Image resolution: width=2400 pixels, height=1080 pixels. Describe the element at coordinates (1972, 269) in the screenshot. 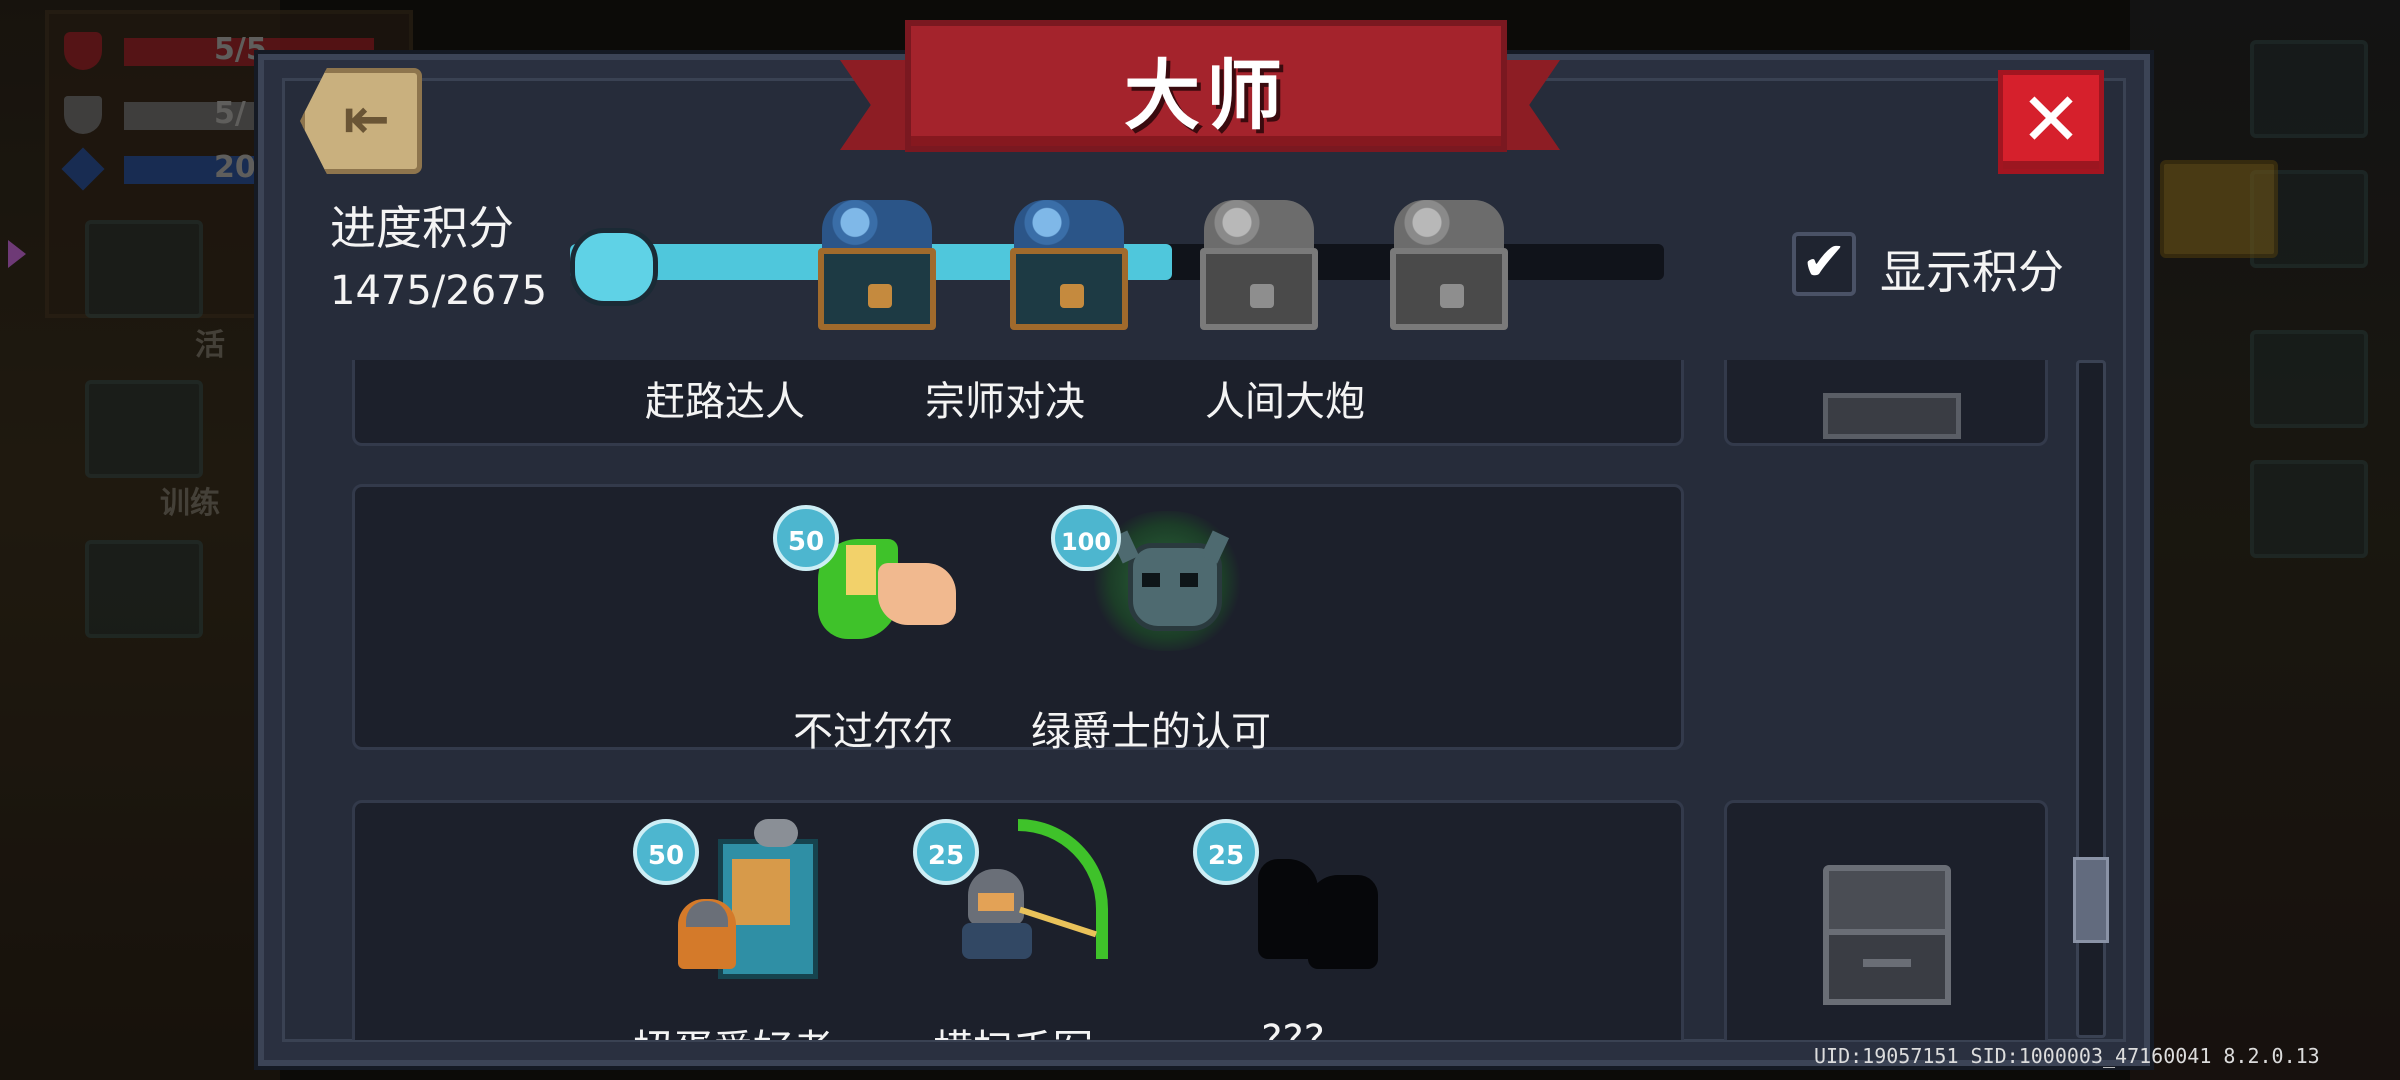

I see `show-points-label: 显示积分` at that location.